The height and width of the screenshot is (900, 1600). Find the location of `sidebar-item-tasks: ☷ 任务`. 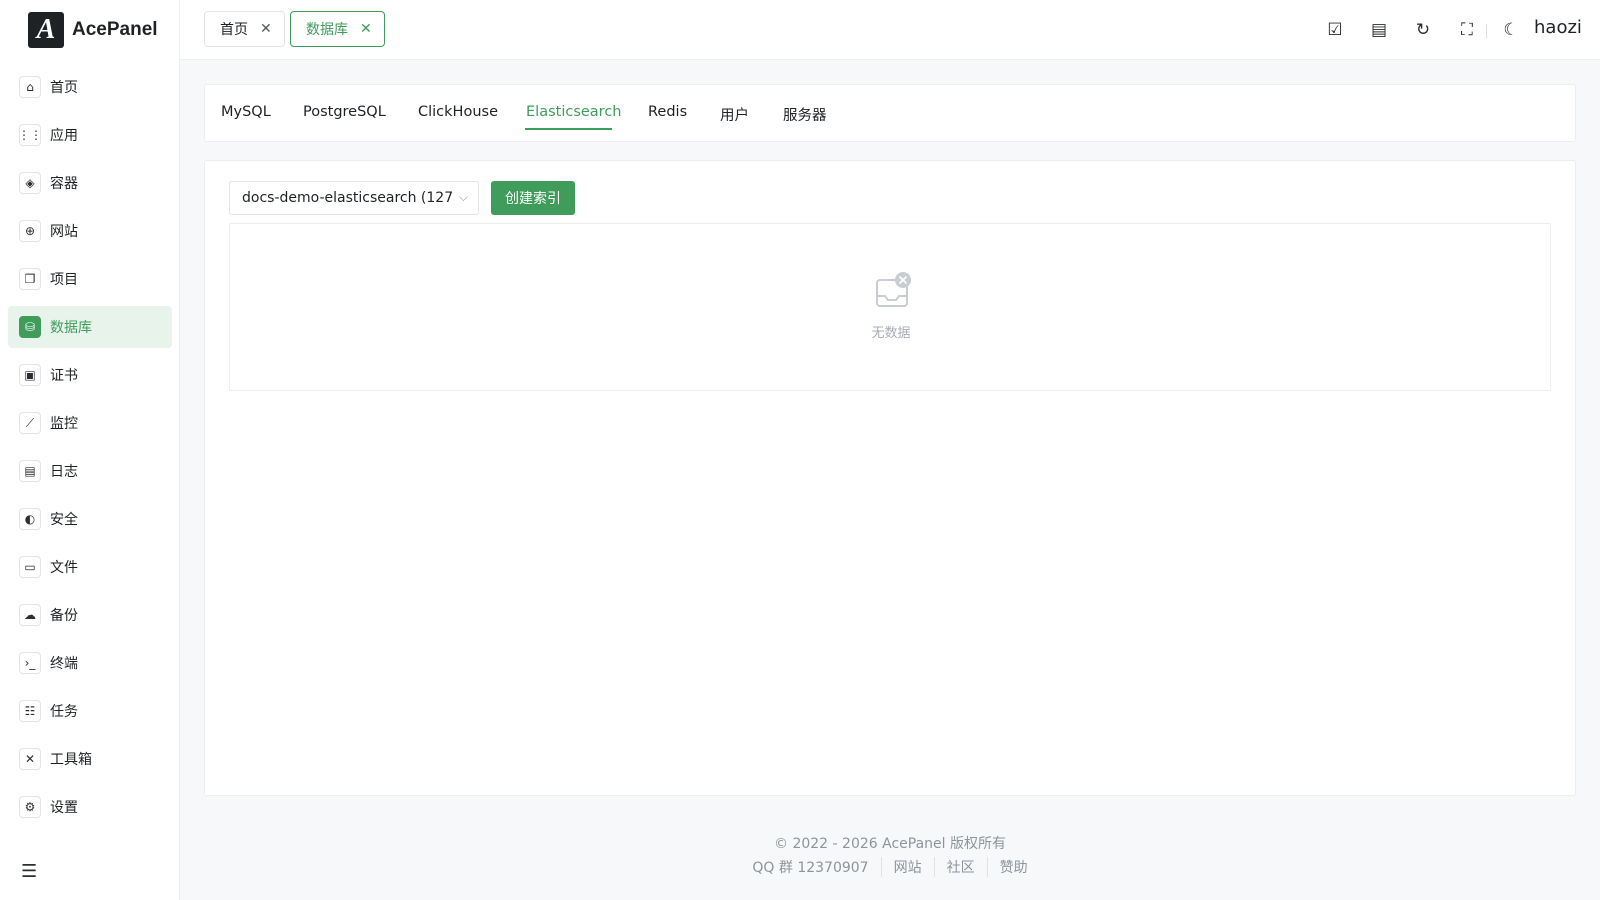

sidebar-item-tasks: ☷ 任务 is located at coordinates (90, 711).